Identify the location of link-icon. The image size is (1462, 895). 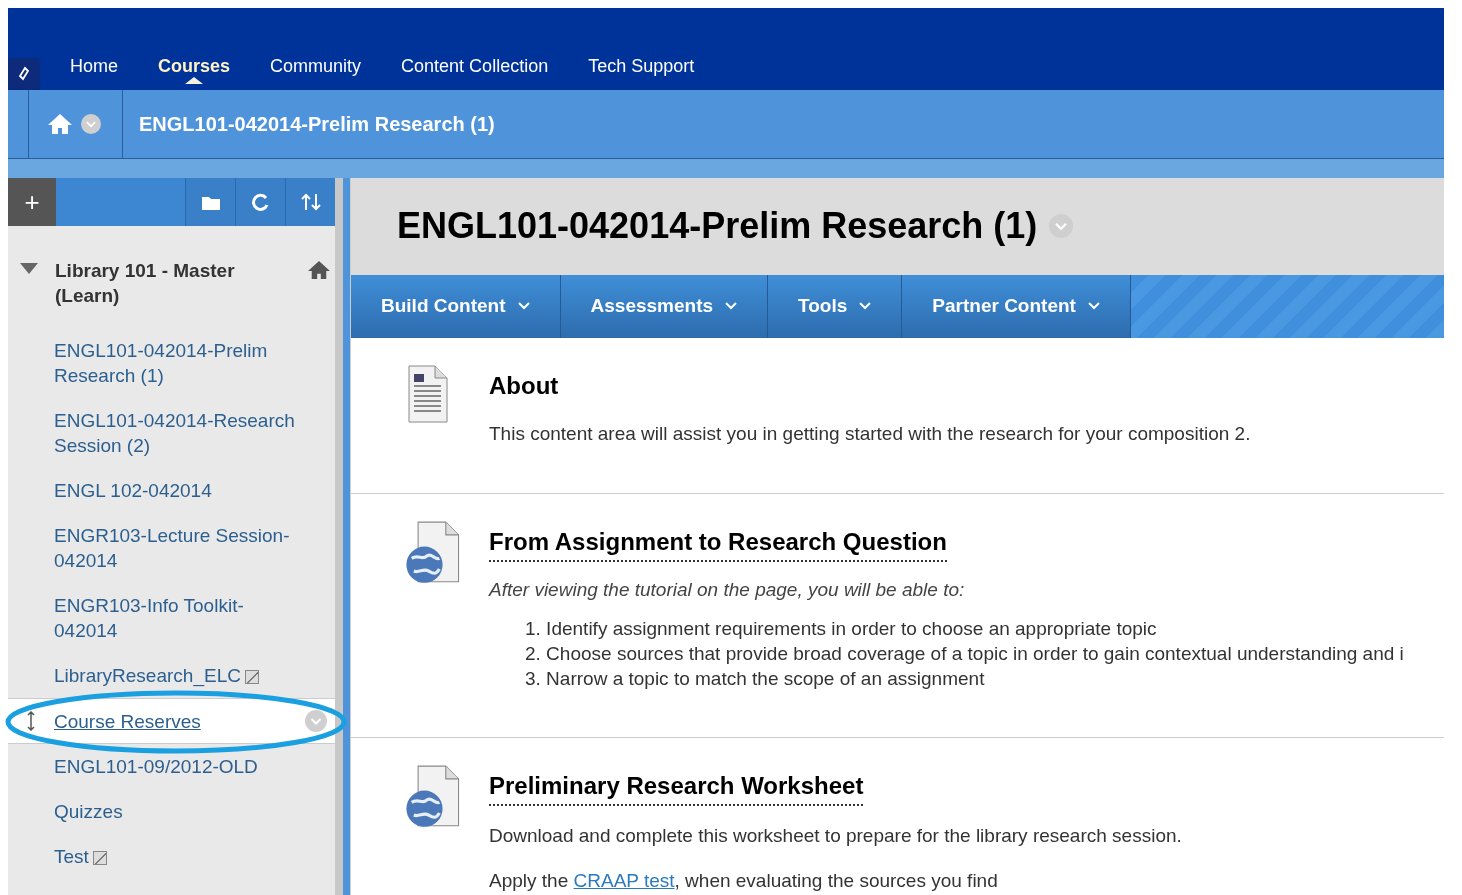
(24, 74).